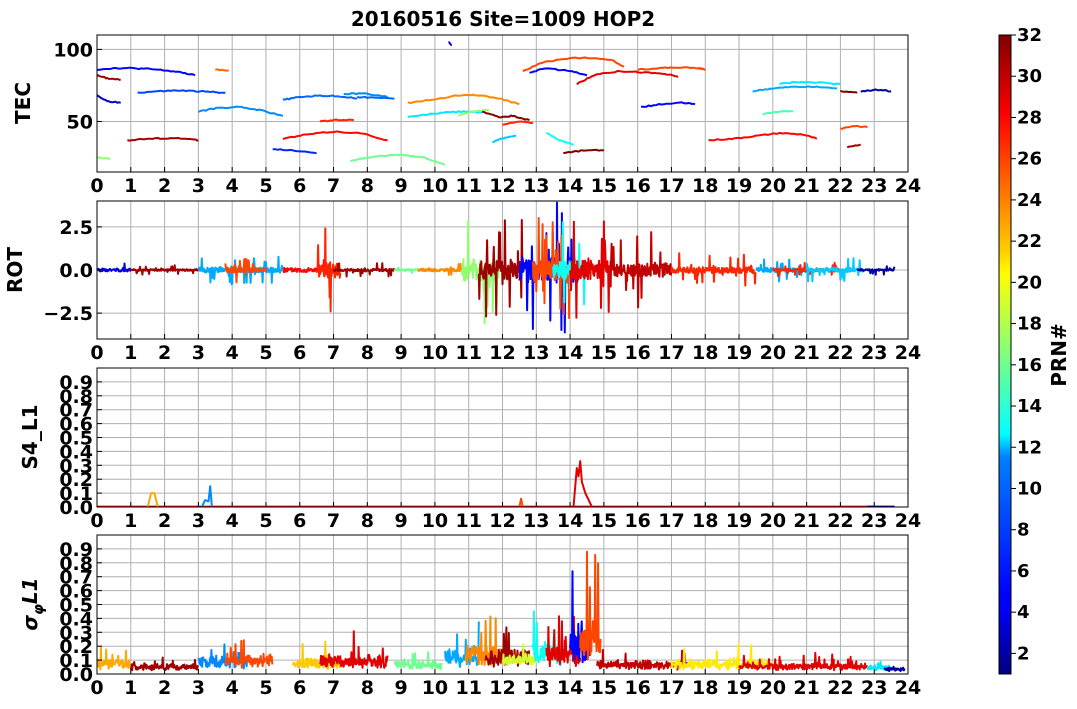 Image resolution: width=1077 pixels, height=709 pixels. Describe the element at coordinates (1029, 76) in the screenshot. I see `colorbar-tick-label: 30` at that location.